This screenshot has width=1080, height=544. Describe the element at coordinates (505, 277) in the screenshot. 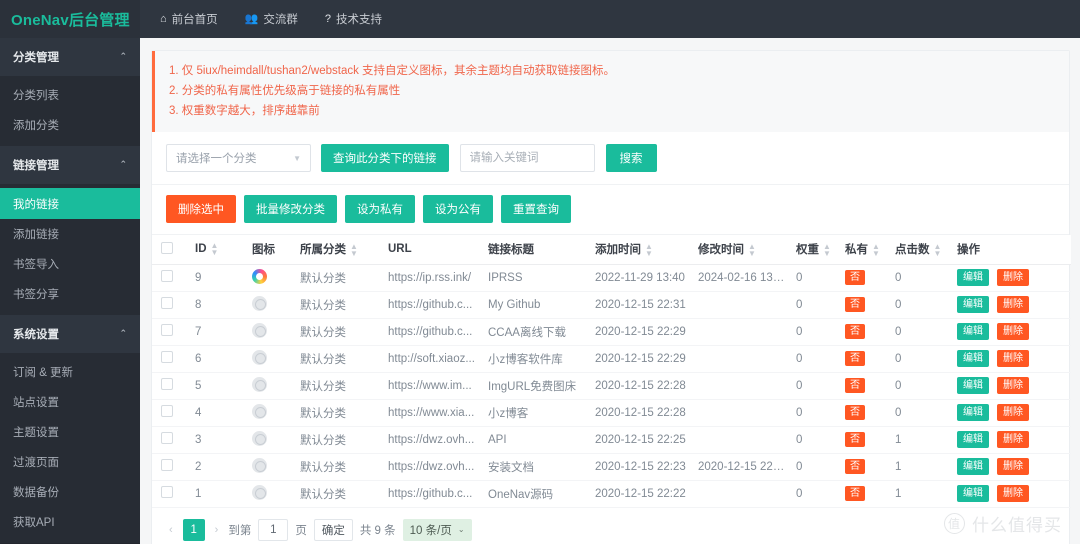

I see `cell-title-value: IPRSS` at that location.